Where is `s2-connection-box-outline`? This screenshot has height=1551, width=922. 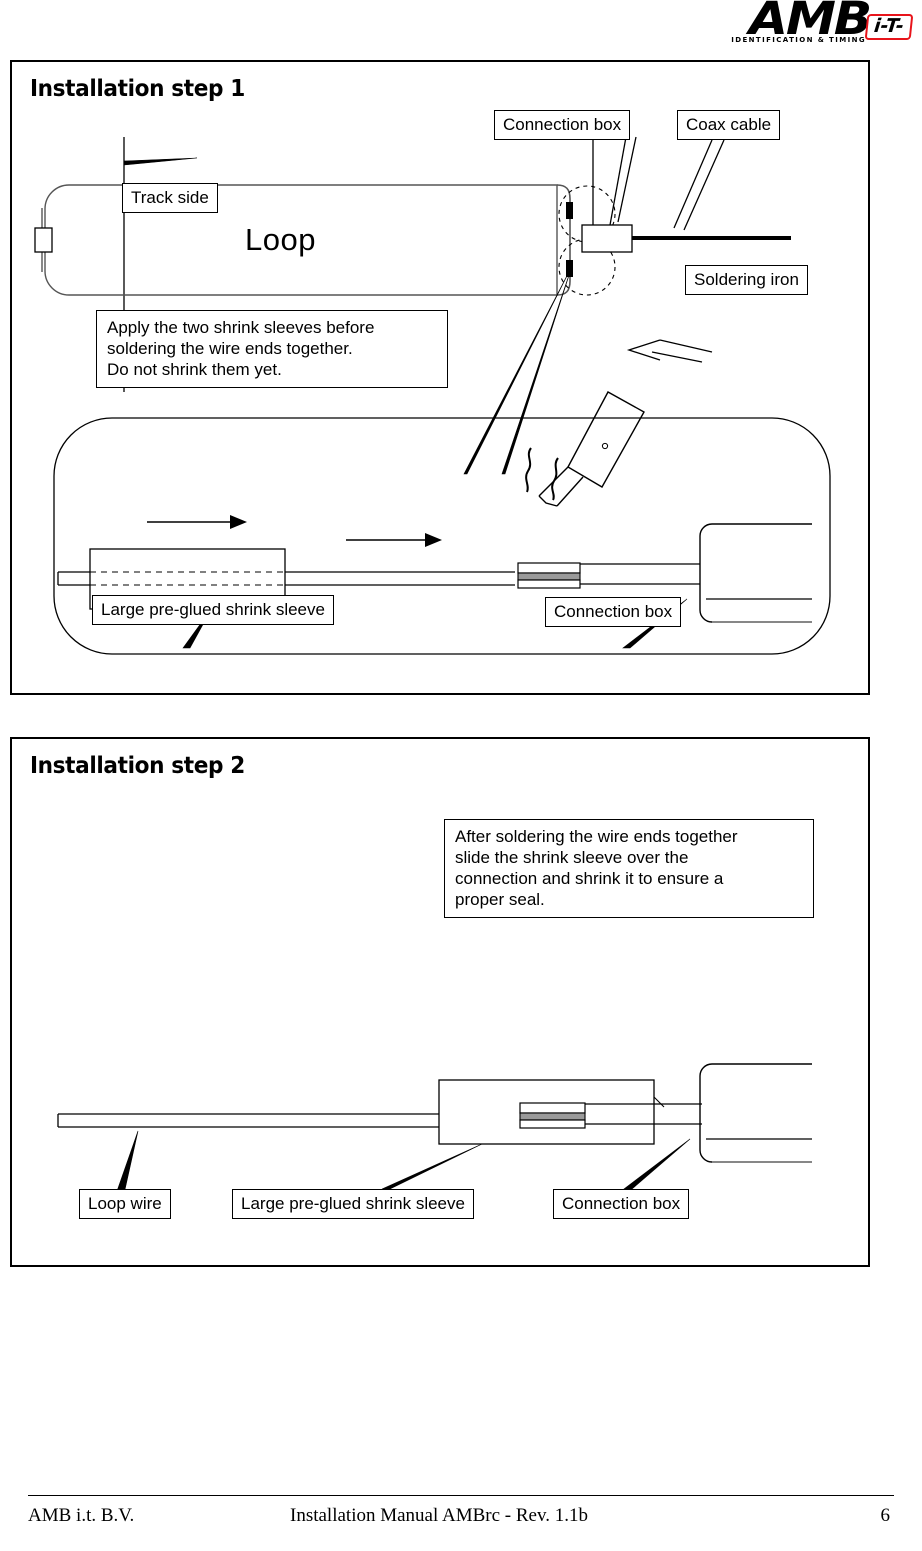 s2-connection-box-outline is located at coordinates (755, 1113).